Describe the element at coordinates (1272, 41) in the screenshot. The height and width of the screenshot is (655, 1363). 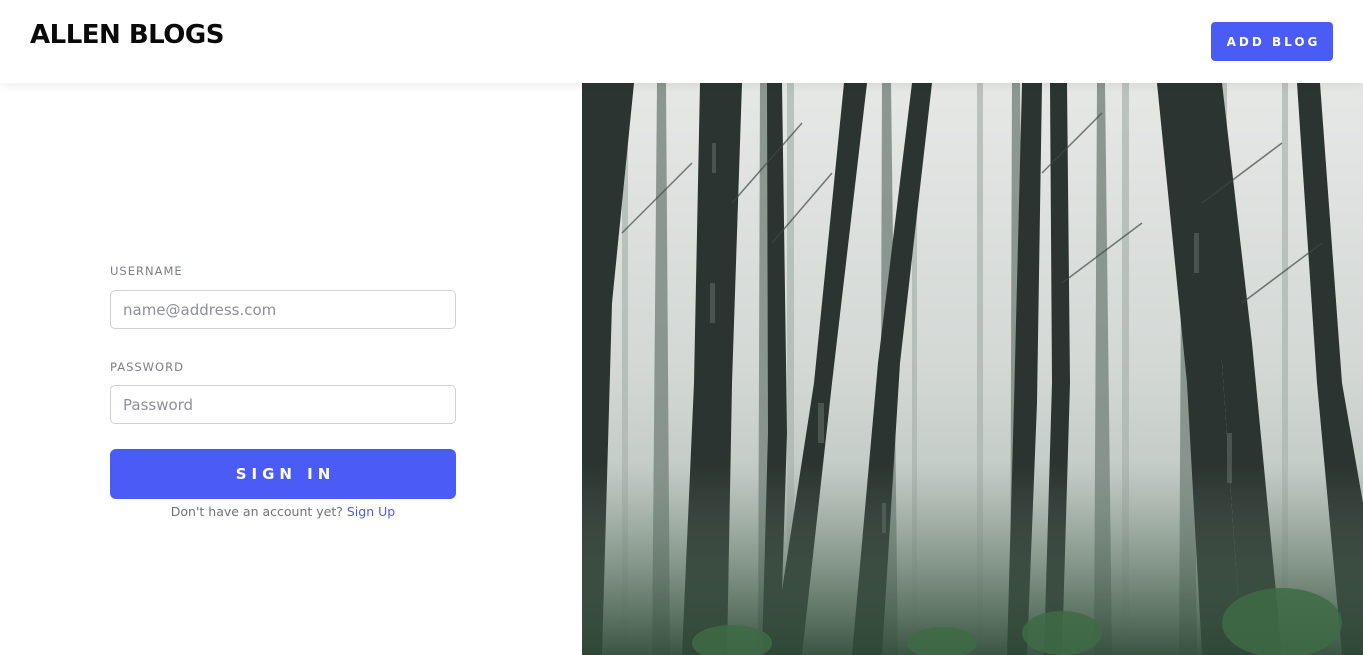
I see `add-blog-button: ADD BLOG` at that location.